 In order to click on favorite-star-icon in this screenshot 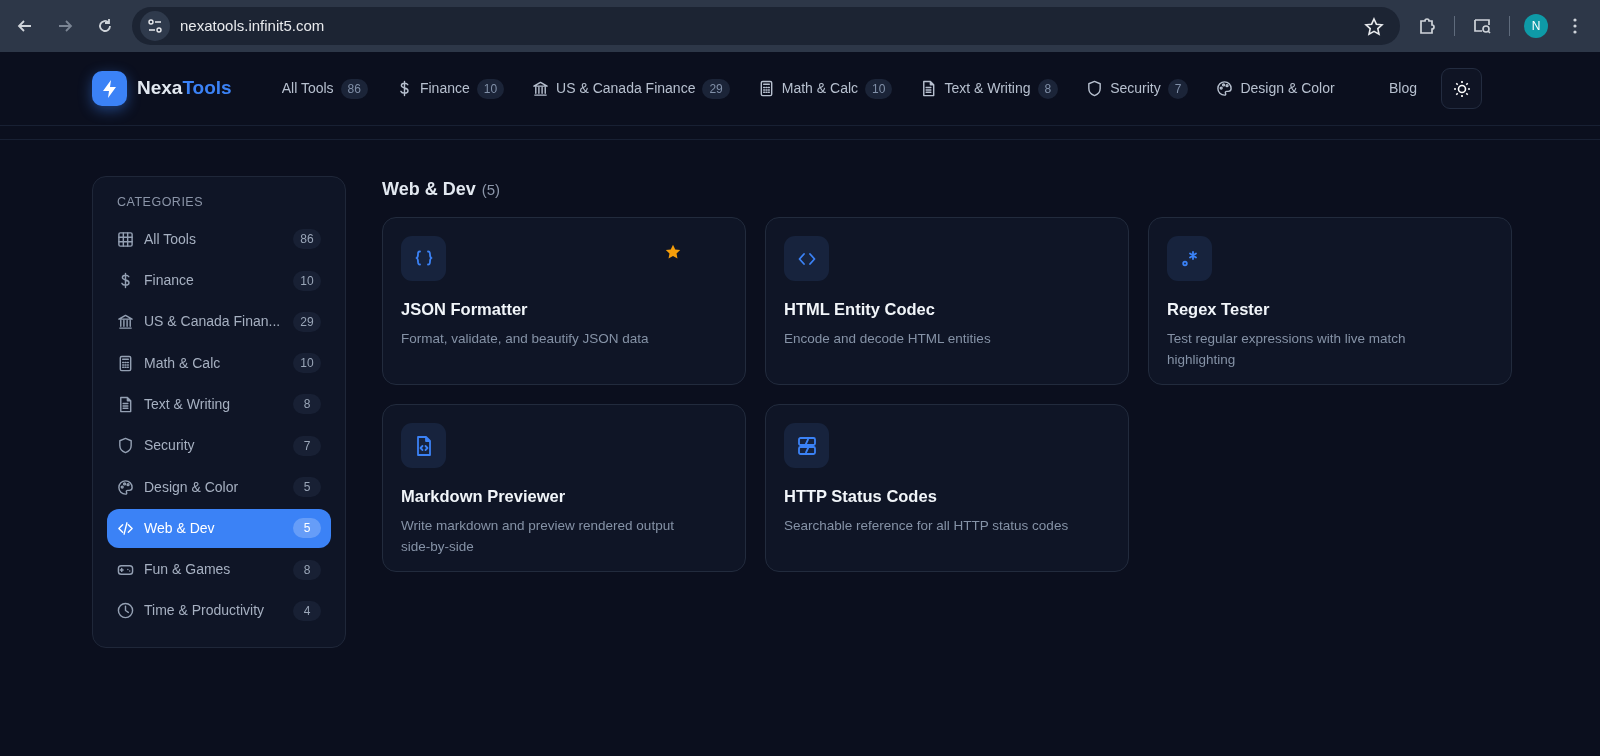, I will do `click(673, 252)`.